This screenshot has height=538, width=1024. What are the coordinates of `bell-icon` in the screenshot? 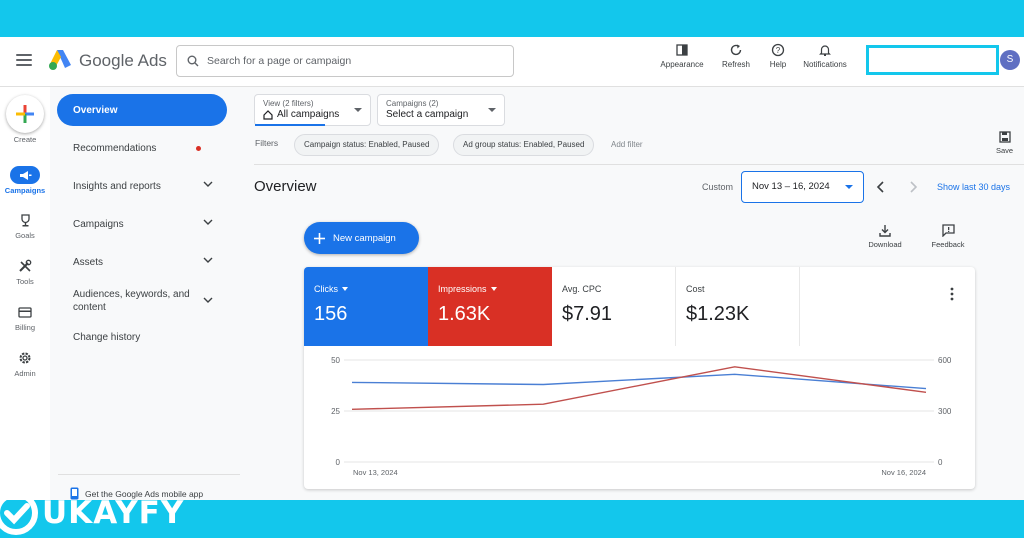 It's located at (825, 50).